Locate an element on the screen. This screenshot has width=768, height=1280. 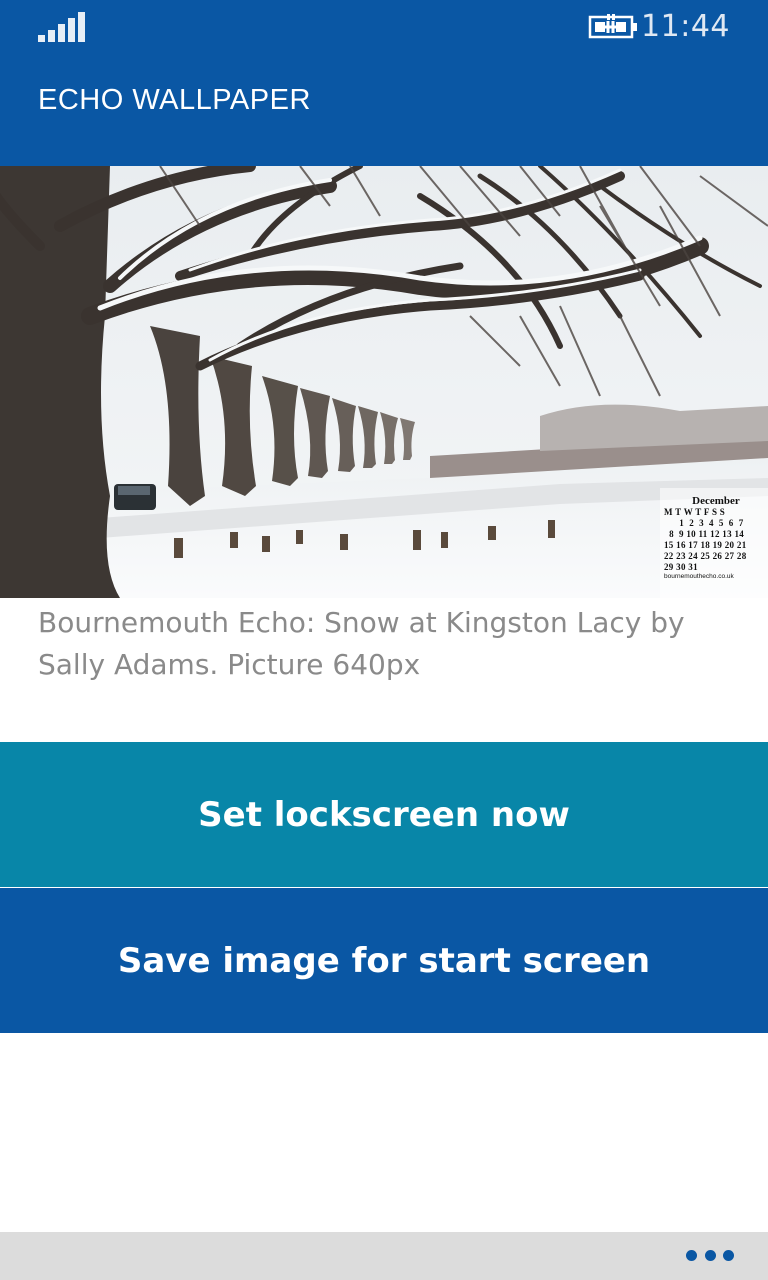
calendar-week: 15 16 17 18 19 20 21 is located at coordinates (705, 545).